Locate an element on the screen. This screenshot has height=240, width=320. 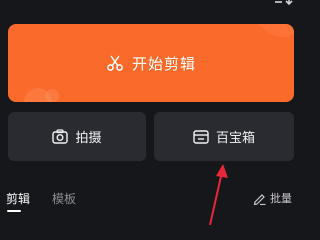
tab-edit: 剪辑 is located at coordinates (18, 198).